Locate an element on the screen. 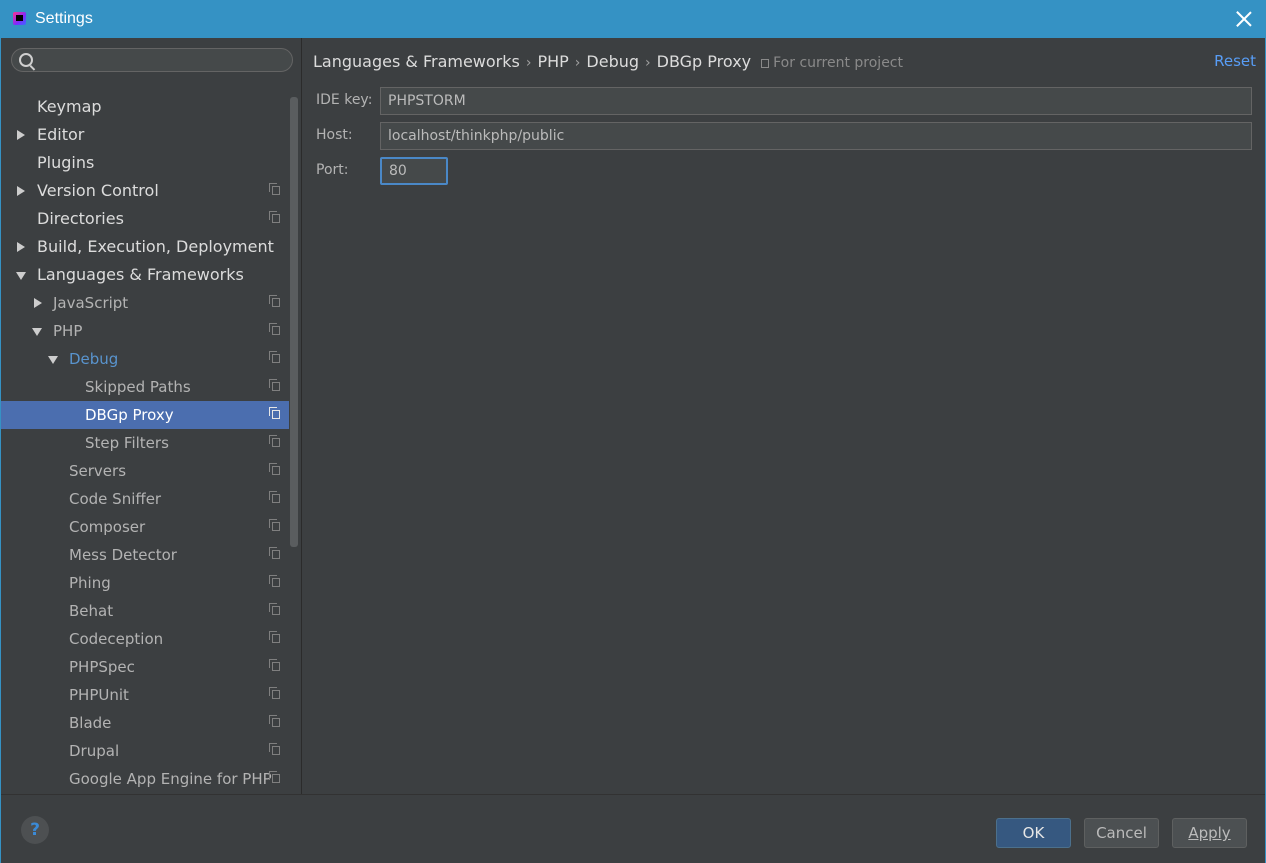  tree-item-version-control: Version Control is located at coordinates (145, 191).